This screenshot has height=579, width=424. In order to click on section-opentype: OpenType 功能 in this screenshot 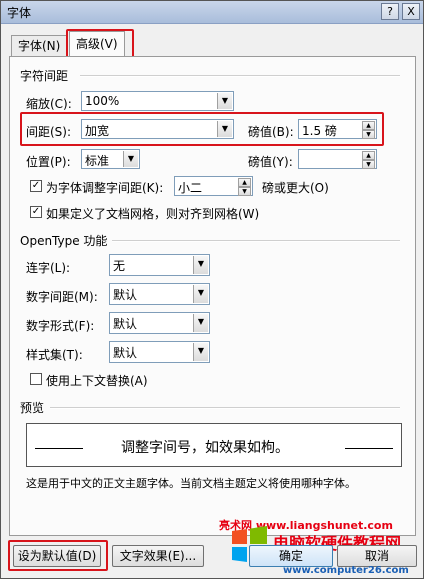, I will do `click(64, 241)`.